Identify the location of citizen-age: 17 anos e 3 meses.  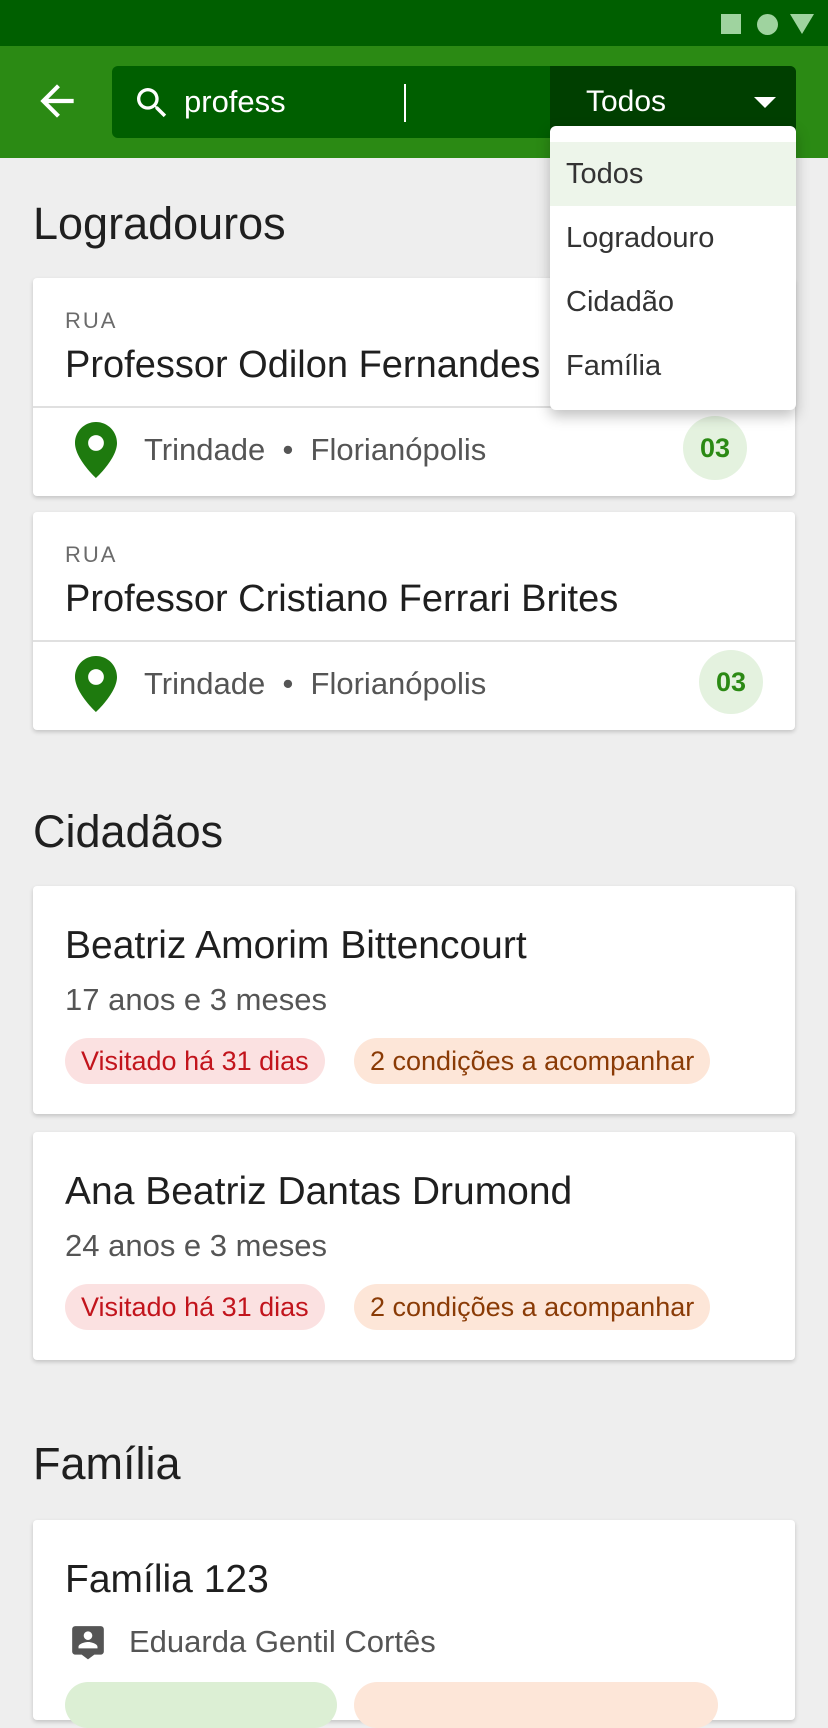
(196, 999).